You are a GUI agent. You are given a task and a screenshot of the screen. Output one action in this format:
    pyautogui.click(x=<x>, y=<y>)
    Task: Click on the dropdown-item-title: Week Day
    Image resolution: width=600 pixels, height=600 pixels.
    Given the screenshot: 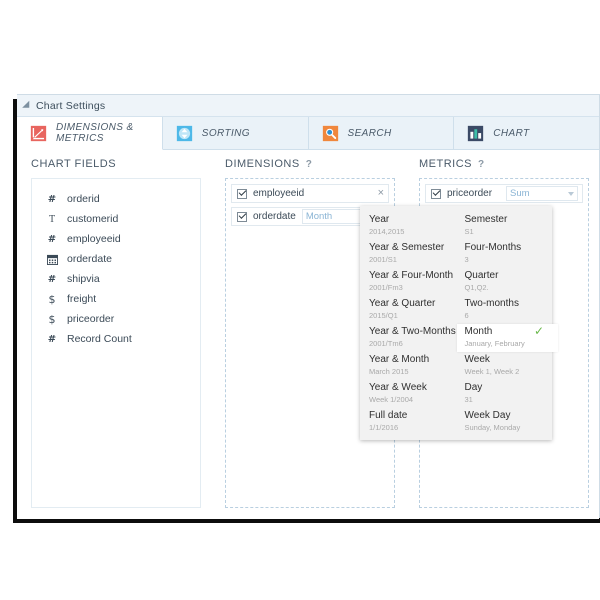 What is the action you would take?
    pyautogui.click(x=487, y=415)
    